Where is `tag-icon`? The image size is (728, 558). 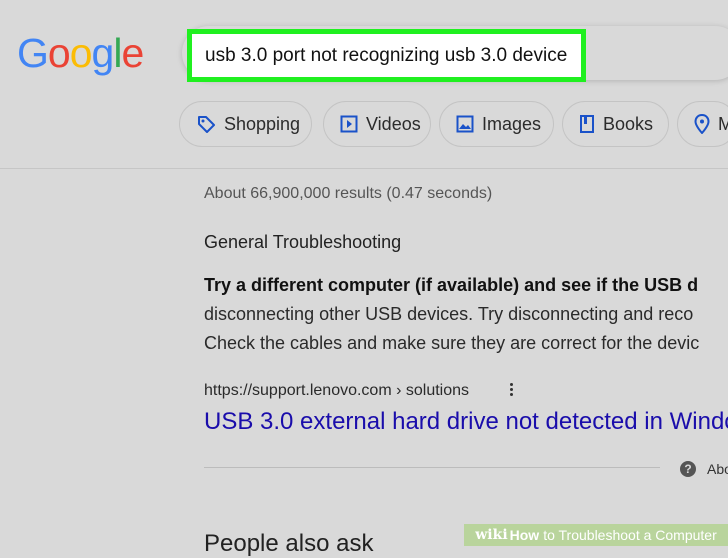
tag-icon is located at coordinates (206, 124).